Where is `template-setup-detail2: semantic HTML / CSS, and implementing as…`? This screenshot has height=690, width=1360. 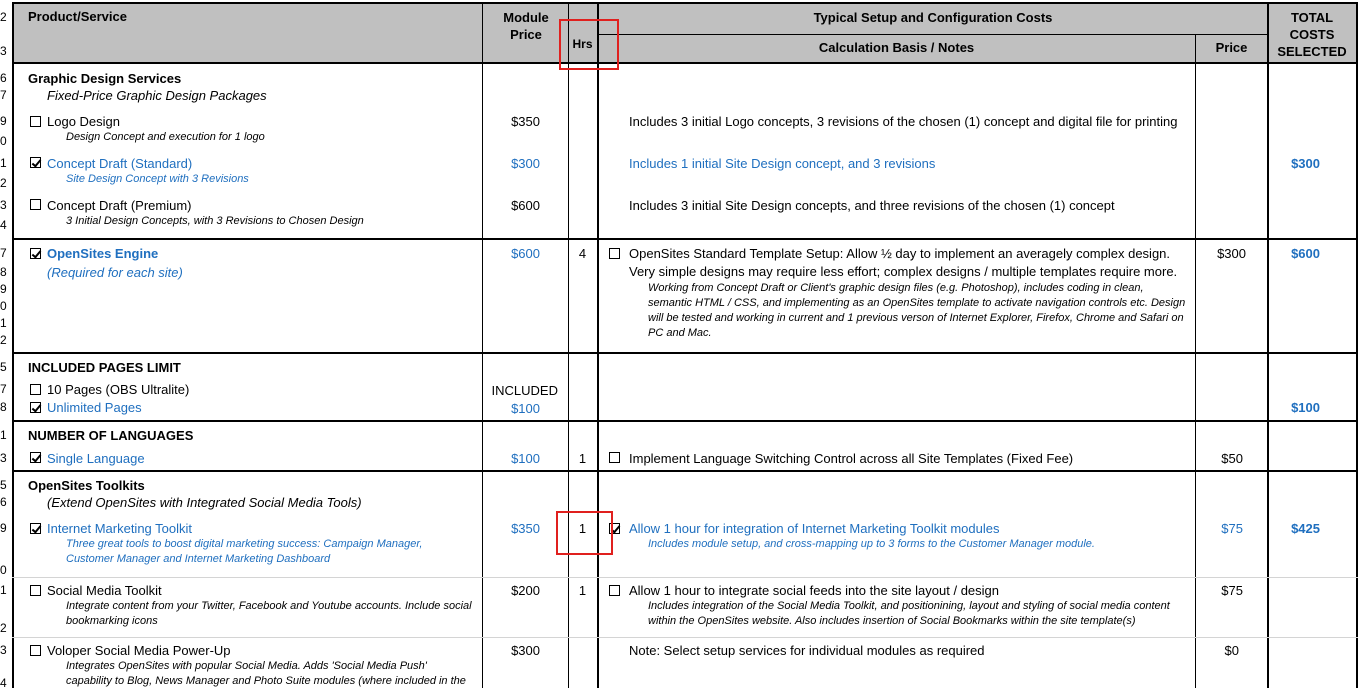 template-setup-detail2: semantic HTML / CSS, and implementing as… is located at coordinates (917, 303).